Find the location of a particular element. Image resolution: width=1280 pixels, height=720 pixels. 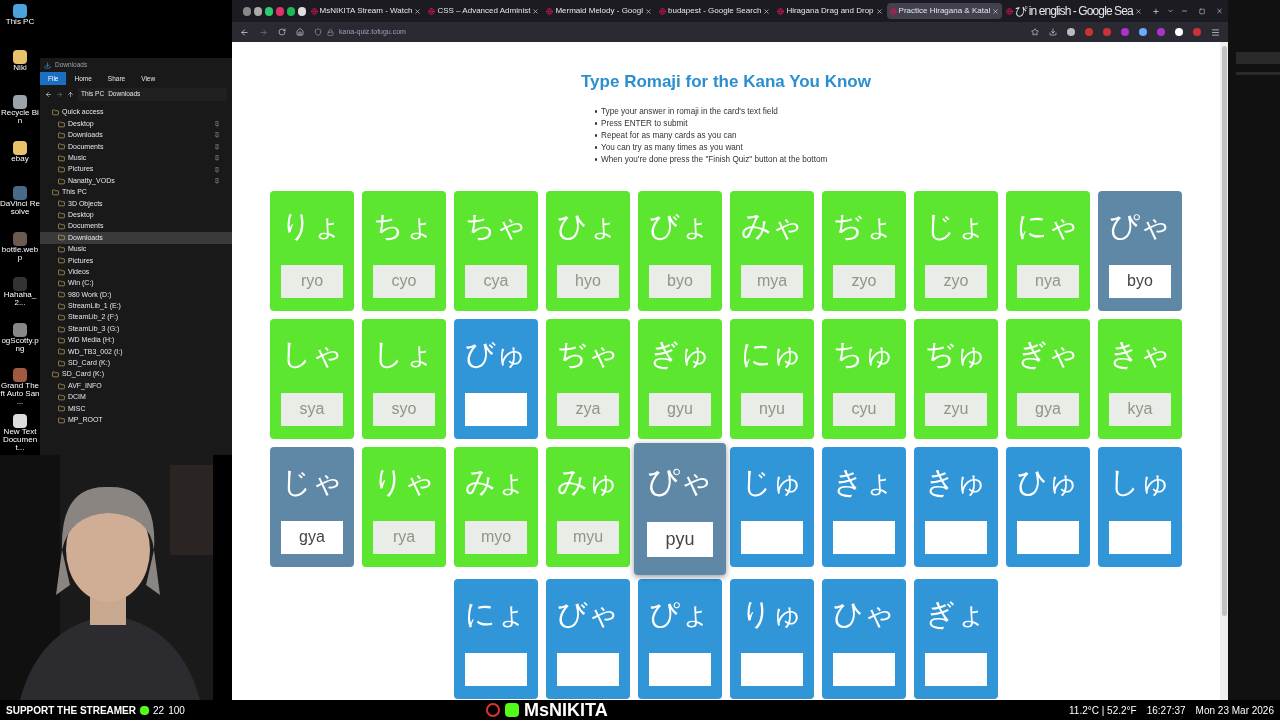

browser-tab: Practice Hiragana & Katal is located at coordinates (944, 11).